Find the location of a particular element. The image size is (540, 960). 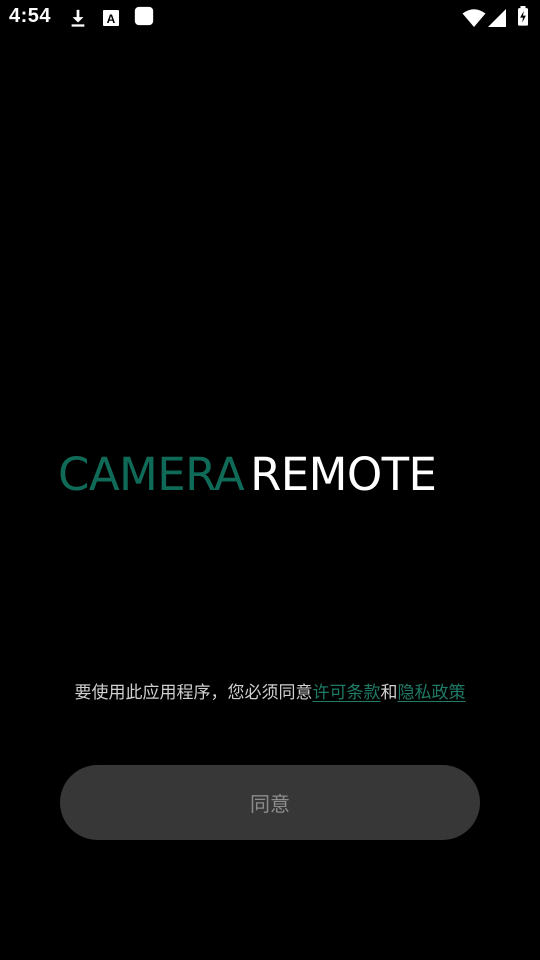

battery-charging-icon is located at coordinates (523, 16).